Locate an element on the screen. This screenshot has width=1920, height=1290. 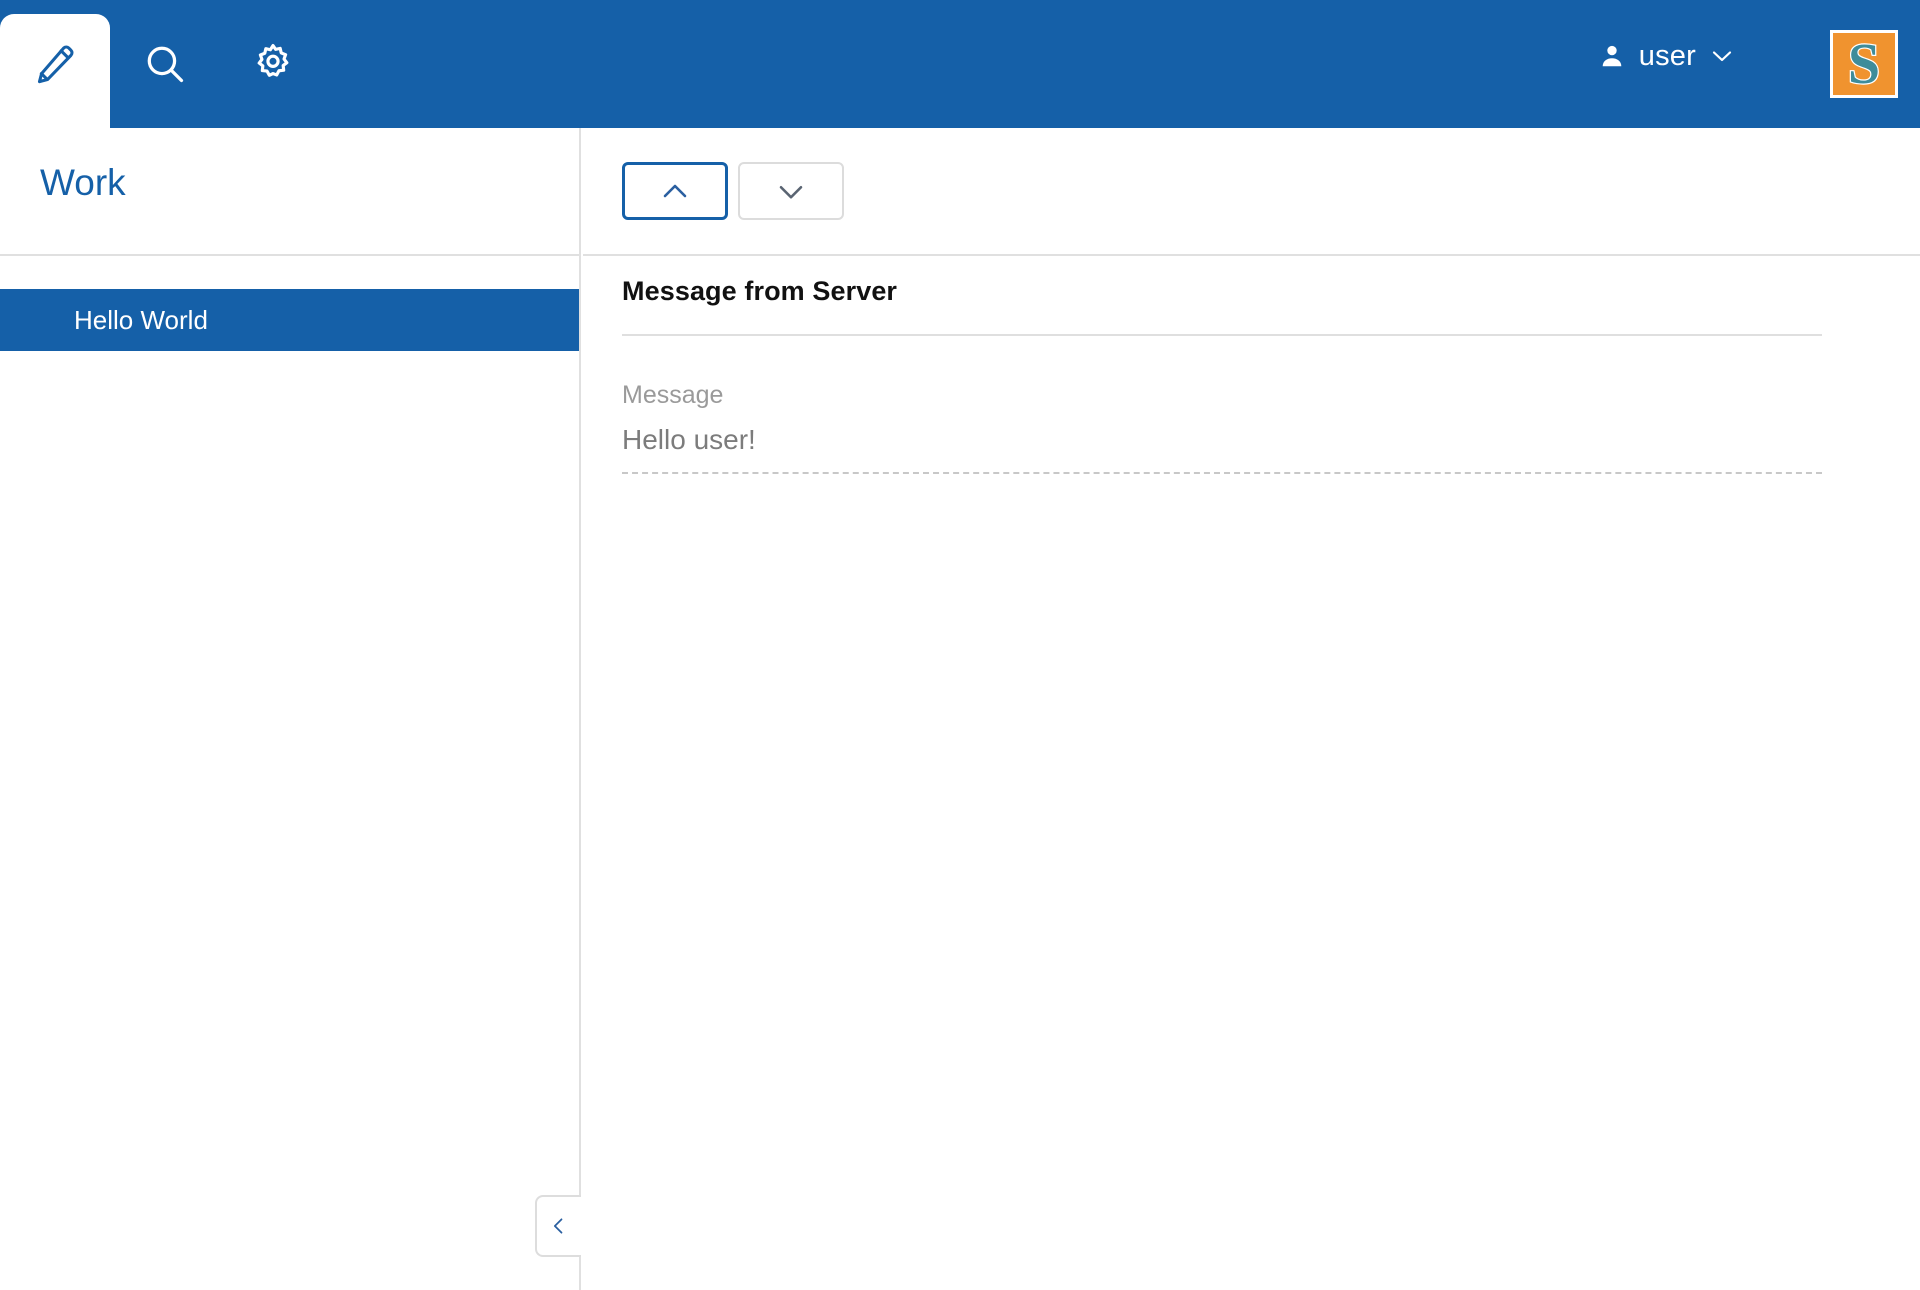
next-record-button is located at coordinates (791, 191).